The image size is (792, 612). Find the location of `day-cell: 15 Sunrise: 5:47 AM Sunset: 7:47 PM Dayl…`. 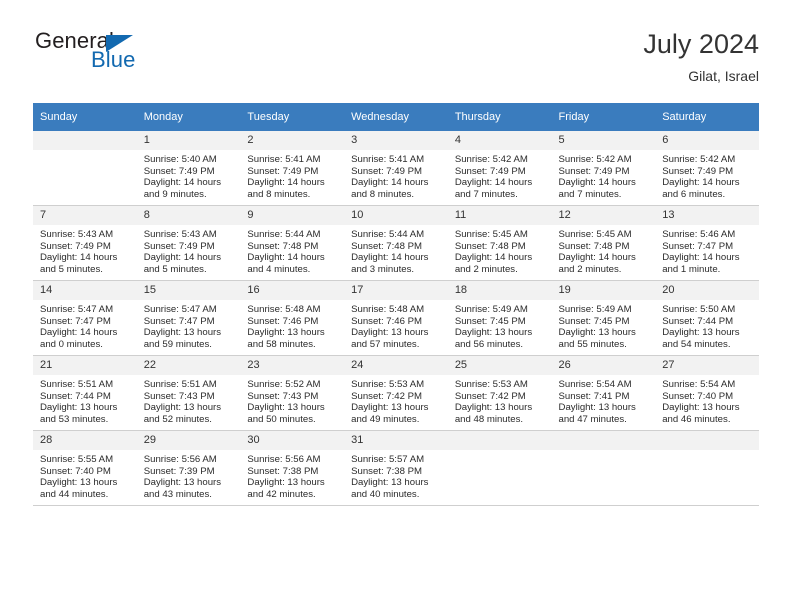

day-cell: 15 Sunrise: 5:47 AM Sunset: 7:47 PM Dayl… is located at coordinates (188, 318).